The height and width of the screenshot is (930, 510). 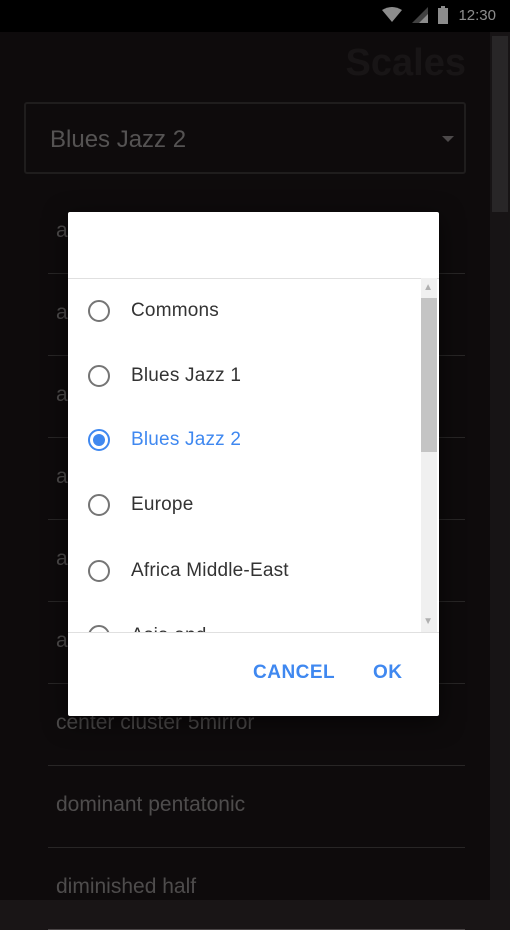 I want to click on option-blues-jazz-1: Blues Jazz 1, so click(x=253, y=375).